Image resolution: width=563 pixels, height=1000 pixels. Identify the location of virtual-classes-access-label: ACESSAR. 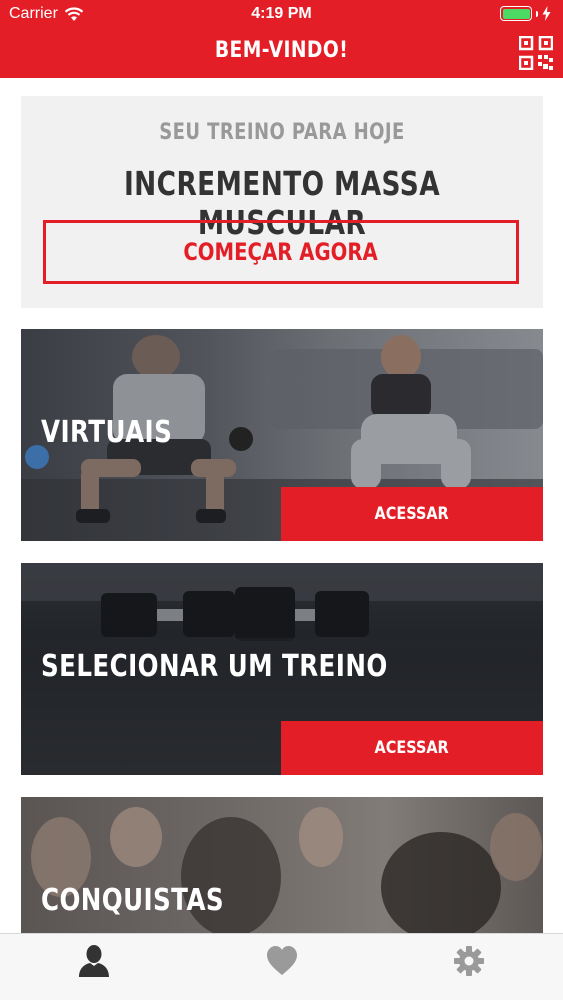
(412, 514).